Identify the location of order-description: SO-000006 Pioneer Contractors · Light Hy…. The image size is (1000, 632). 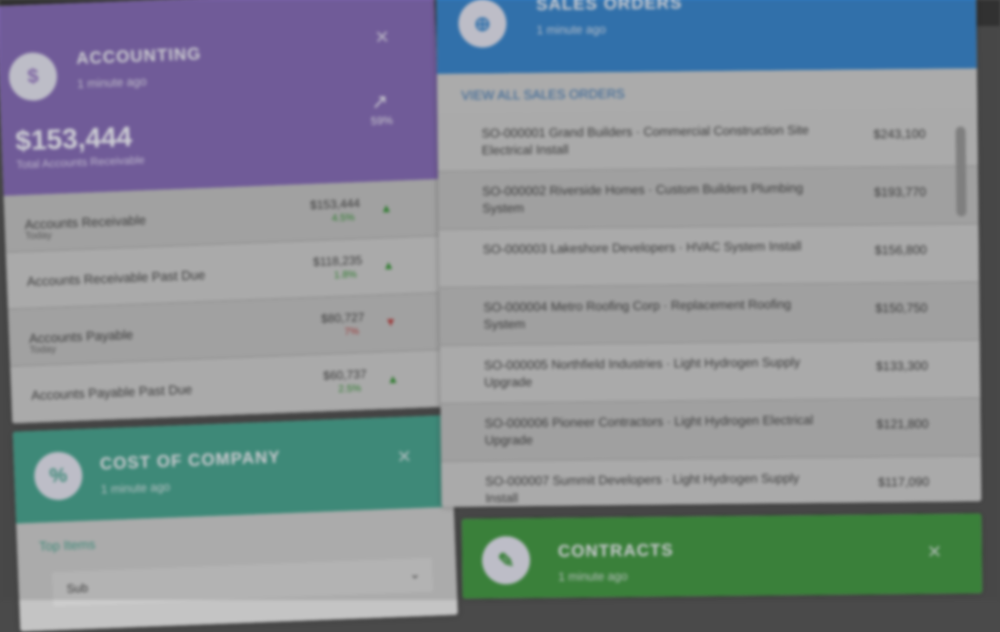
(649, 430).